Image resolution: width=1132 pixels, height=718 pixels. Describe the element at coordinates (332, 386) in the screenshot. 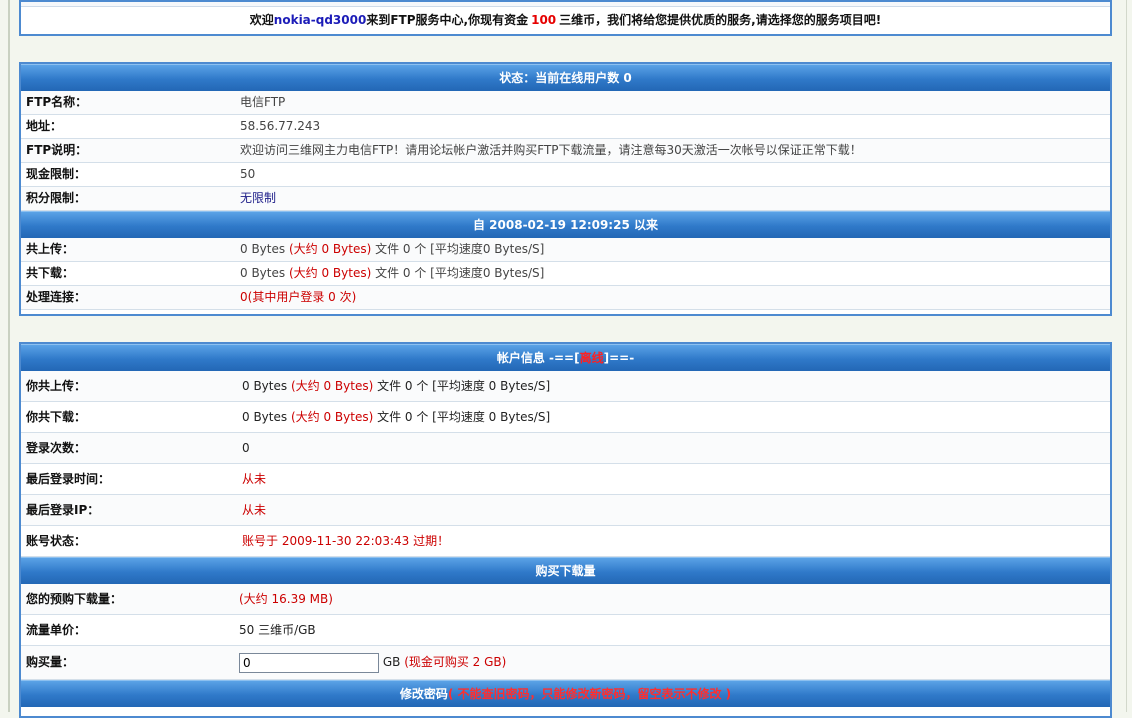

I see `my-upload-approx: (大约 0 Bytes)` at that location.